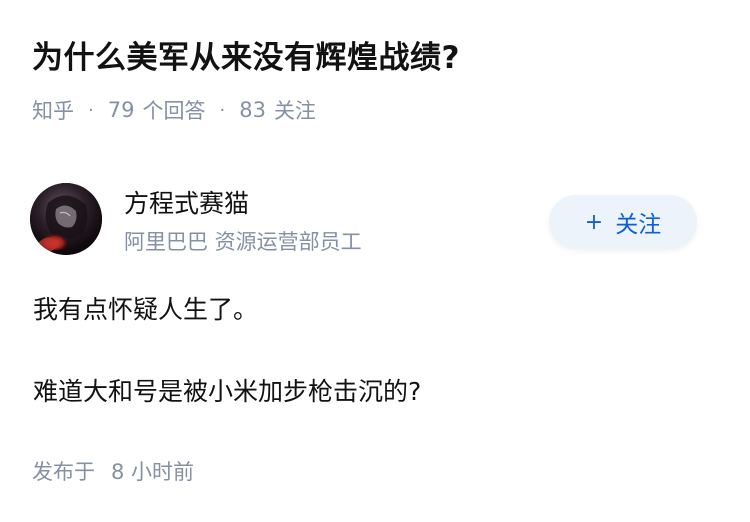  I want to click on source-label: 知乎, so click(53, 111).